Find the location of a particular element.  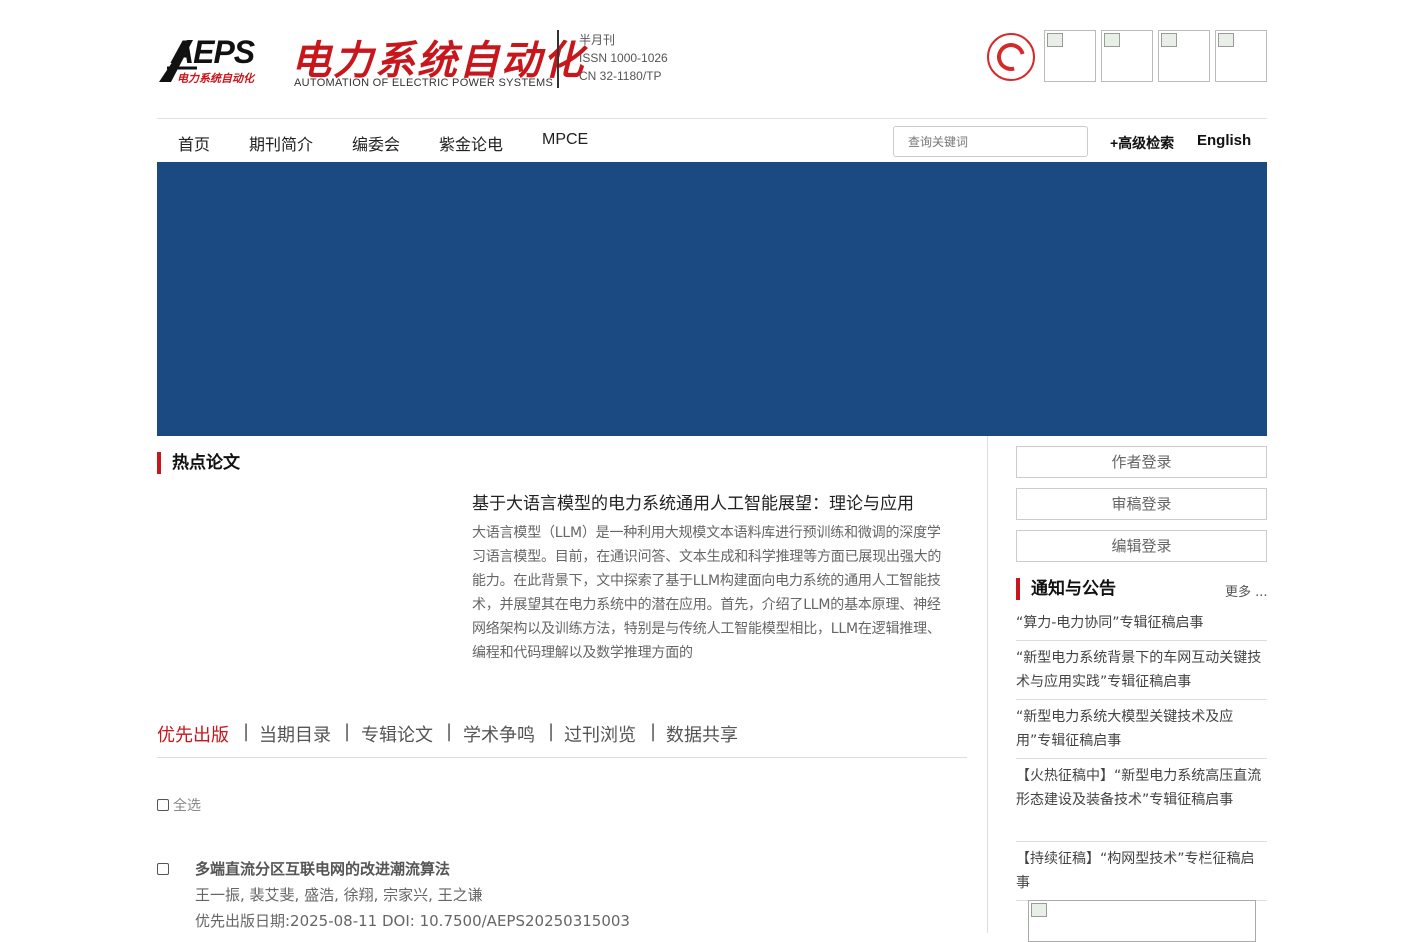

logo-abbr: AEPS is located at coordinates (213, 52).